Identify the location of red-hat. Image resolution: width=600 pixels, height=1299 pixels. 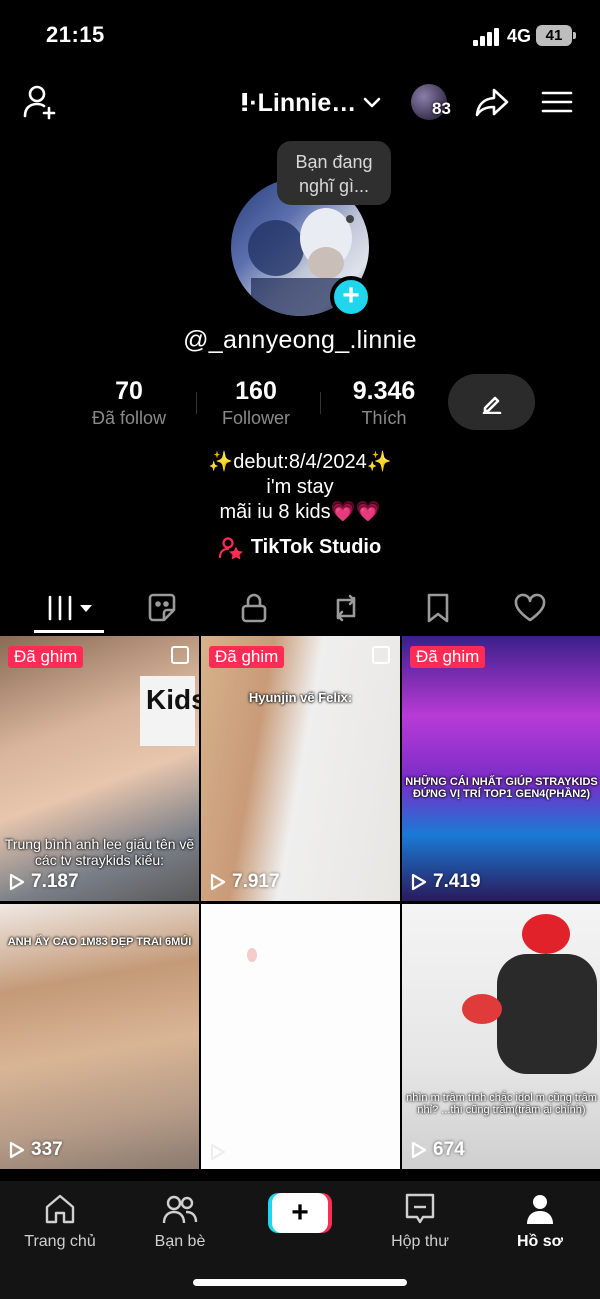
(546, 934).